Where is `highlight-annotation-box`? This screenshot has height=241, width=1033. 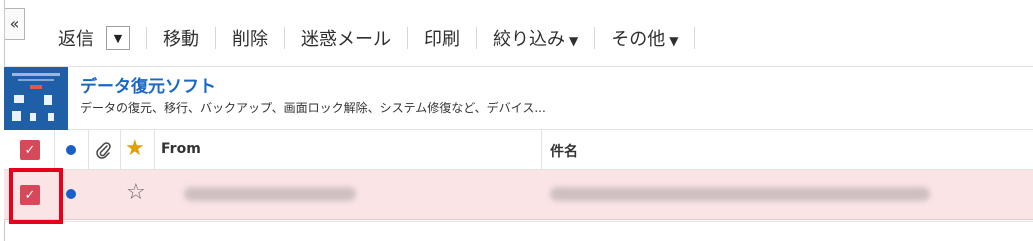
highlight-annotation-box is located at coordinates (36, 196).